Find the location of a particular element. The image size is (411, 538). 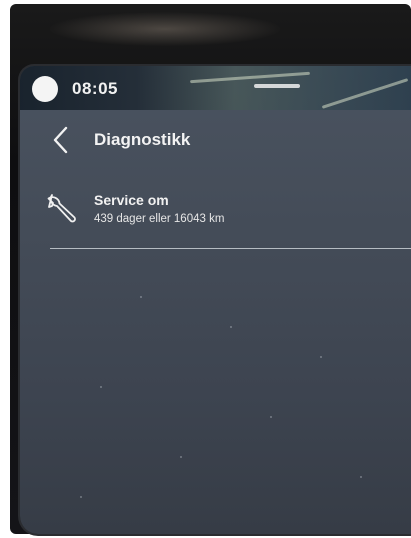

status-bar: 08:05 is located at coordinates (215, 88).